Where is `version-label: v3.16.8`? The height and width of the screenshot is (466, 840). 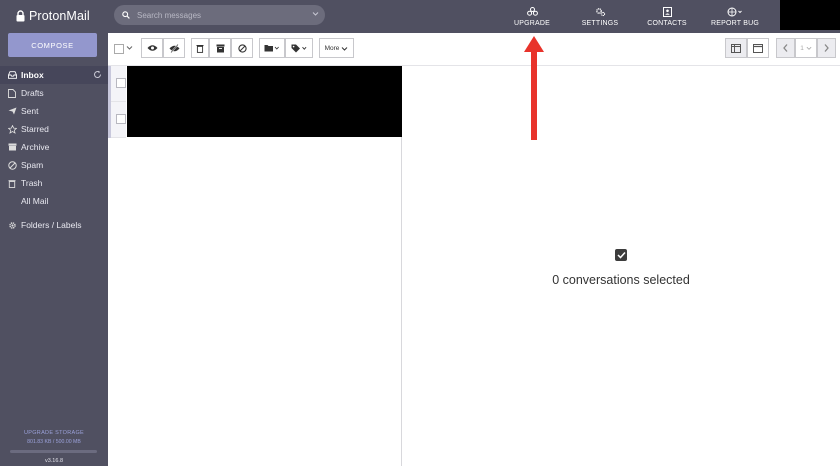
version-label: v3.16.8 is located at coordinates (54, 461).